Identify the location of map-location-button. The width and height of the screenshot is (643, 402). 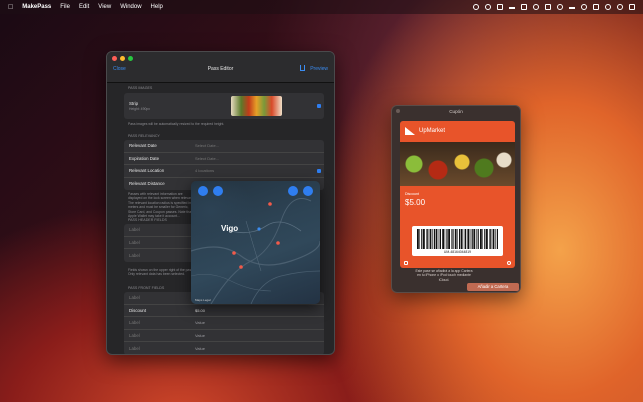
(203, 191).